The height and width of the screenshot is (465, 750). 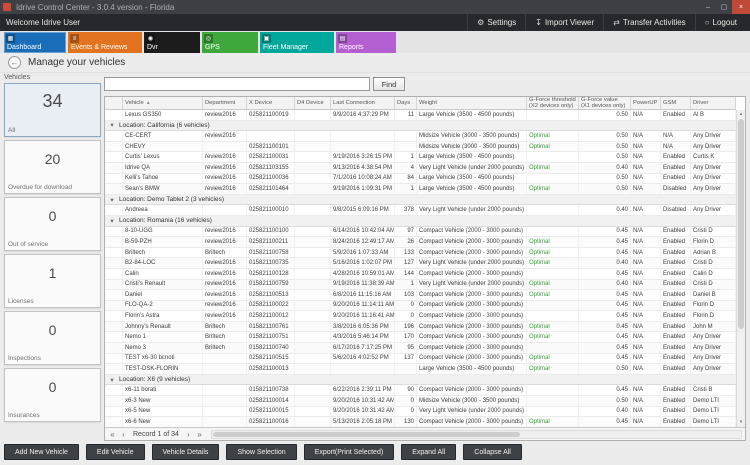 I want to click on cell-days, so click(x=406, y=136).